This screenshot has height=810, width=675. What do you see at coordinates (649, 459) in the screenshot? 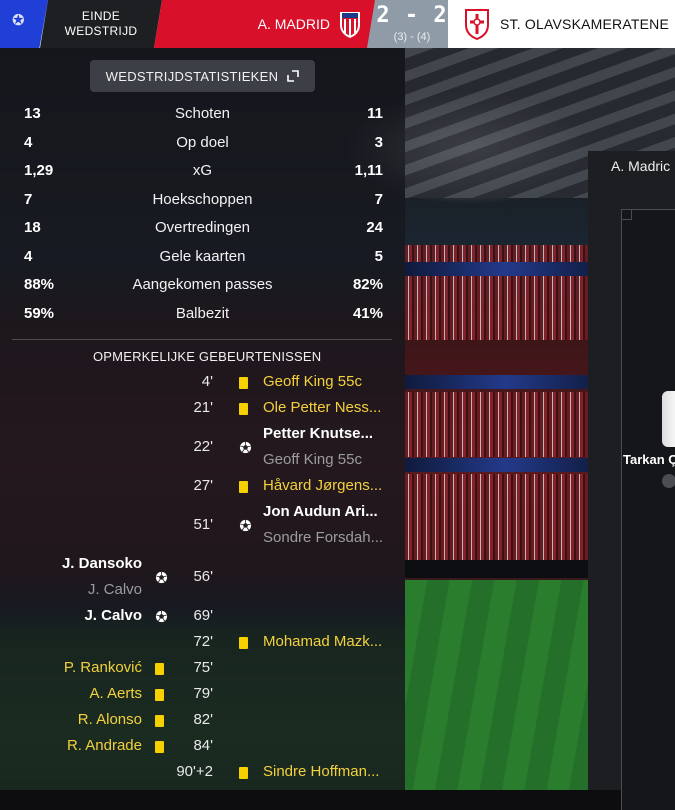
I see `tactics-player-name: Tarkan Ç` at bounding box center [649, 459].